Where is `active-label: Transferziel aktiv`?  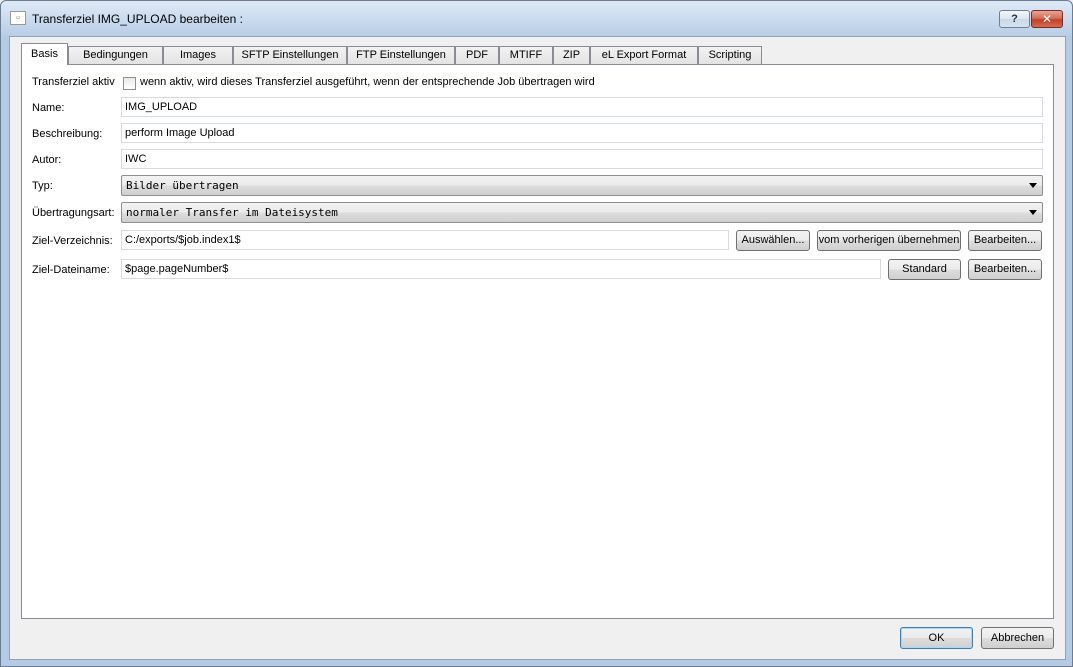
active-label: Transferziel aktiv is located at coordinates (73, 82).